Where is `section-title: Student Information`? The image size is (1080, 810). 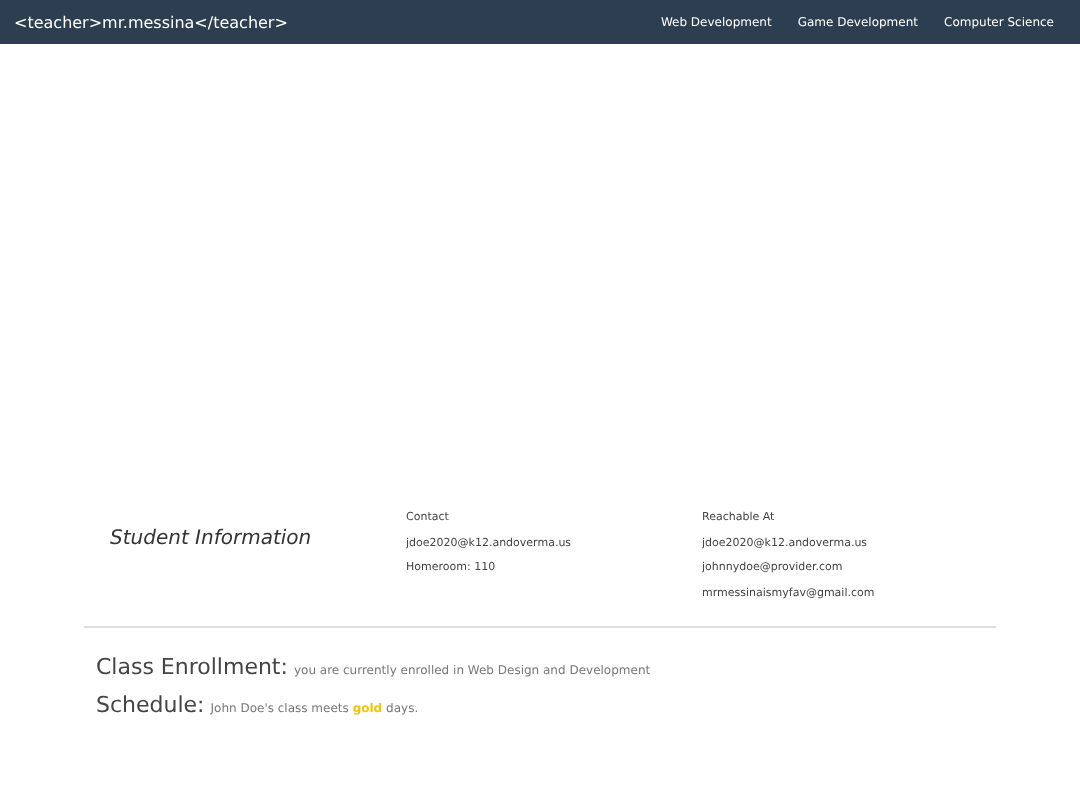 section-title: Student Information is located at coordinates (212, 540).